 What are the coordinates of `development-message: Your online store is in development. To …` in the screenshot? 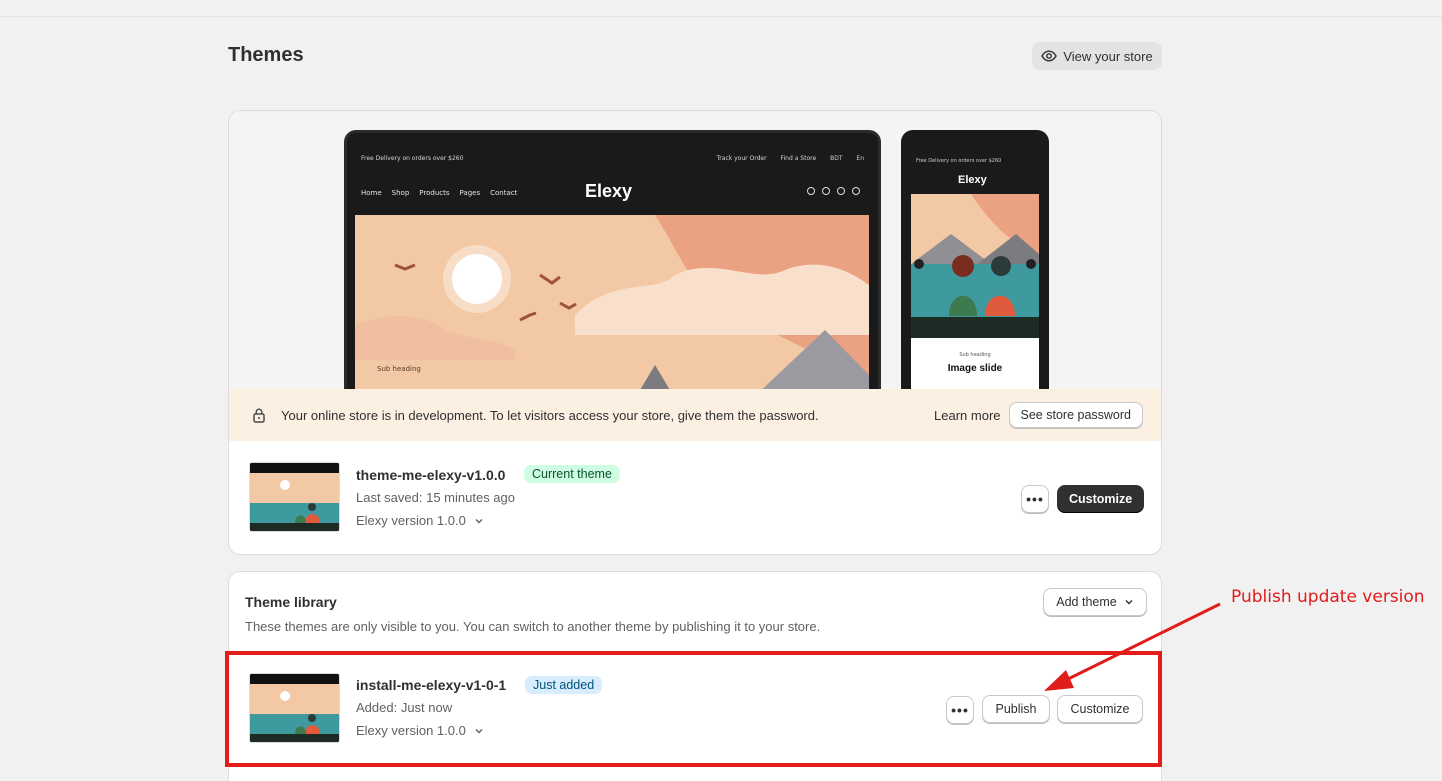 It's located at (550, 415).